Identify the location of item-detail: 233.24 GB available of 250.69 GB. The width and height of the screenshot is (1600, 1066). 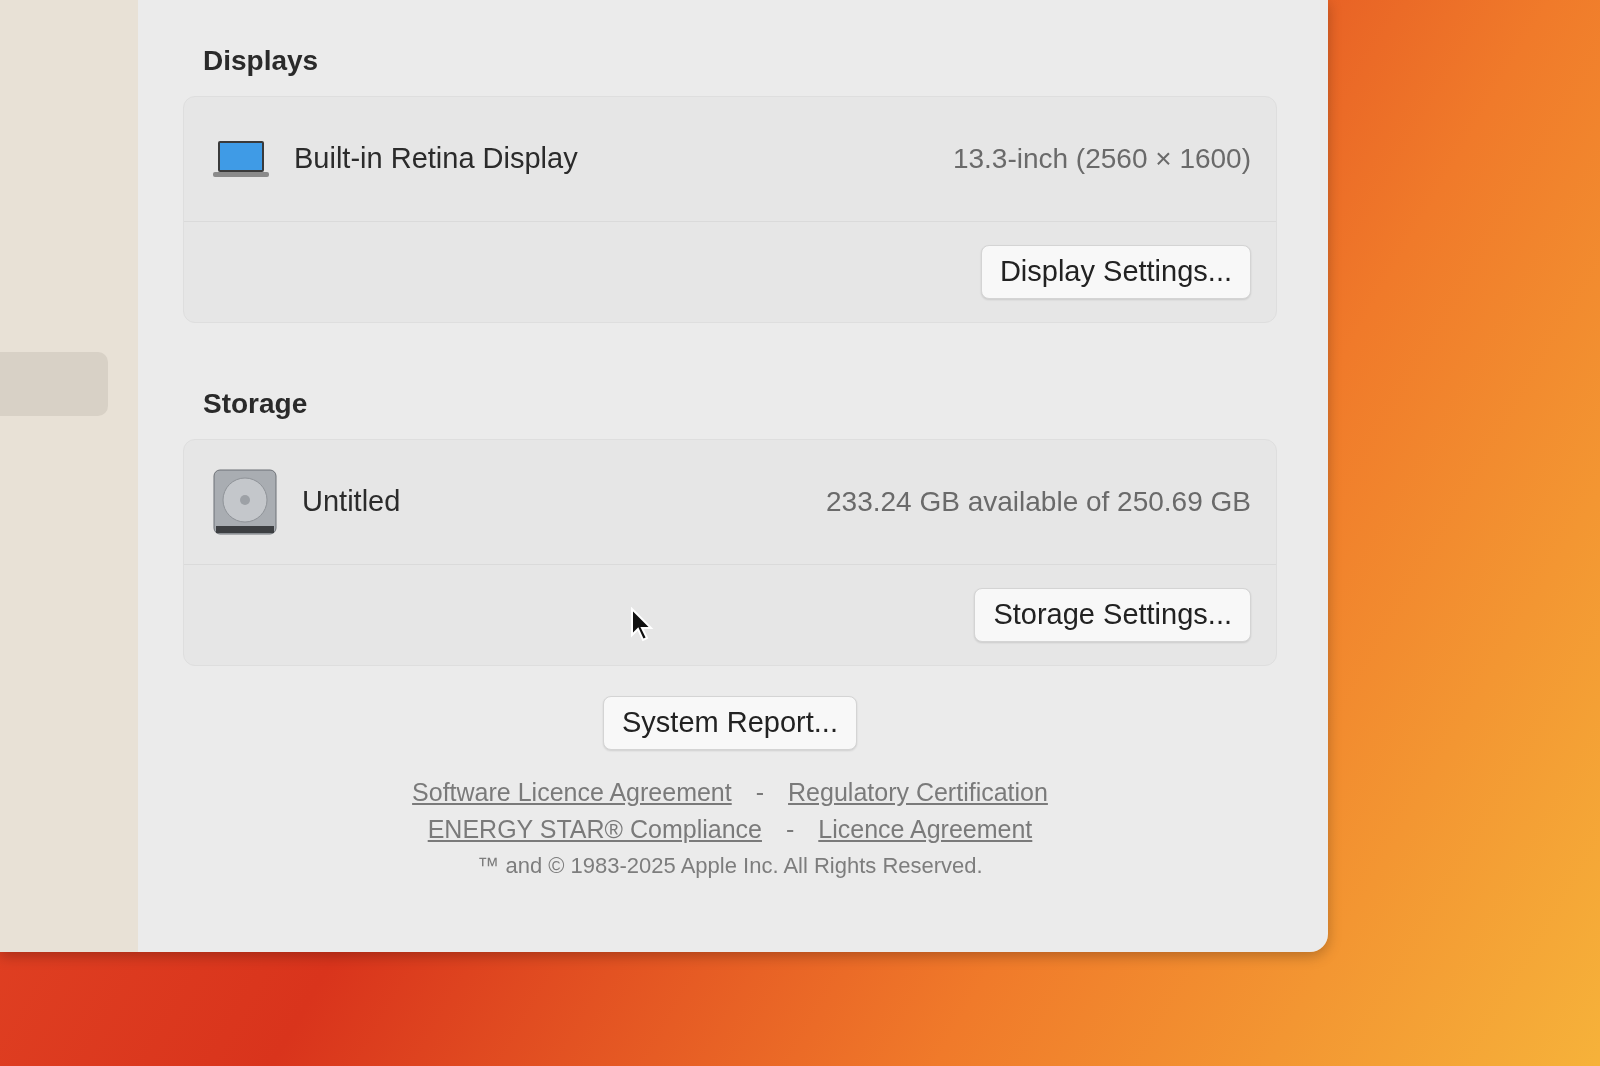
(1038, 502).